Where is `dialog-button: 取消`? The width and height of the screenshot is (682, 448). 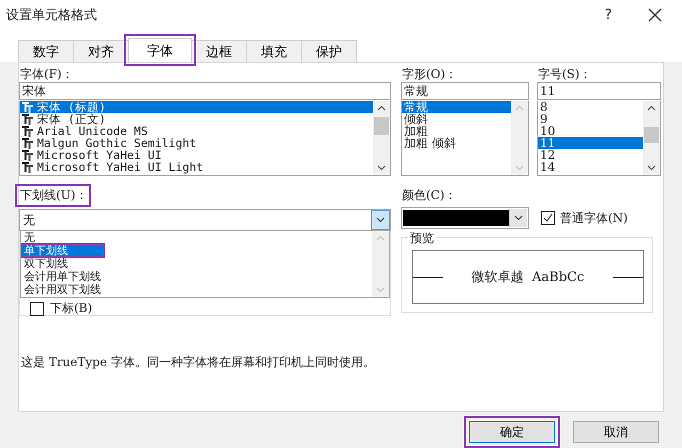 dialog-button: 取消 is located at coordinates (616, 432).